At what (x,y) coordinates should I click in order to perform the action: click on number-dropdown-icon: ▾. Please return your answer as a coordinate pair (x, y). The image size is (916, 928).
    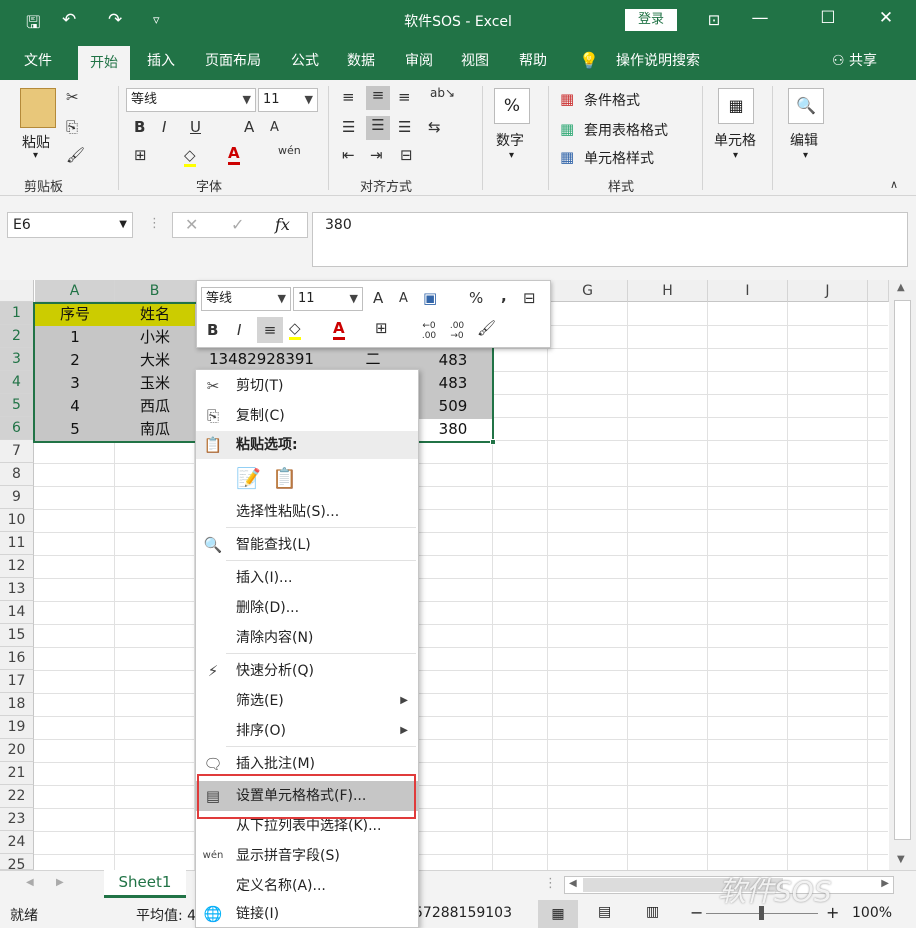
    Looking at the image, I should click on (511, 155).